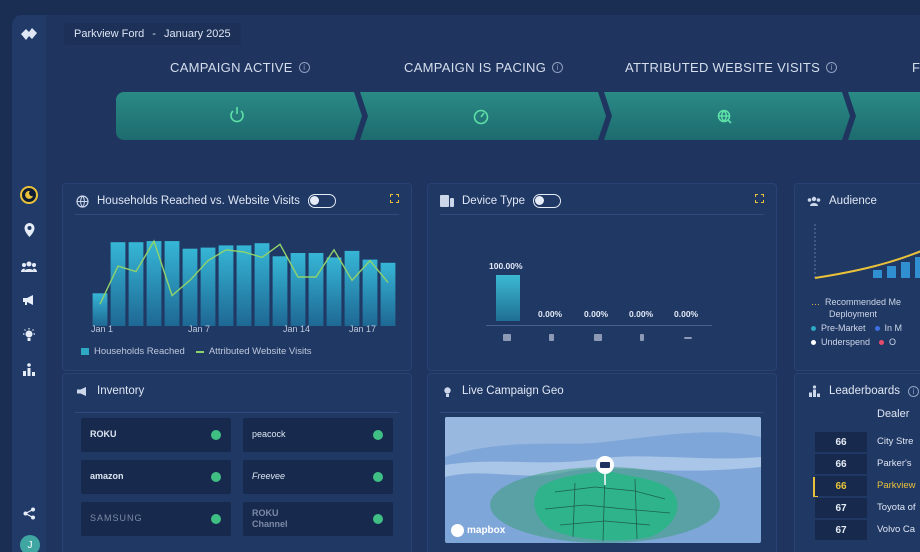 This screenshot has height=552, width=920. Describe the element at coordinates (102, 329) in the screenshot. I see `x-tick-label: Jan 1` at that location.